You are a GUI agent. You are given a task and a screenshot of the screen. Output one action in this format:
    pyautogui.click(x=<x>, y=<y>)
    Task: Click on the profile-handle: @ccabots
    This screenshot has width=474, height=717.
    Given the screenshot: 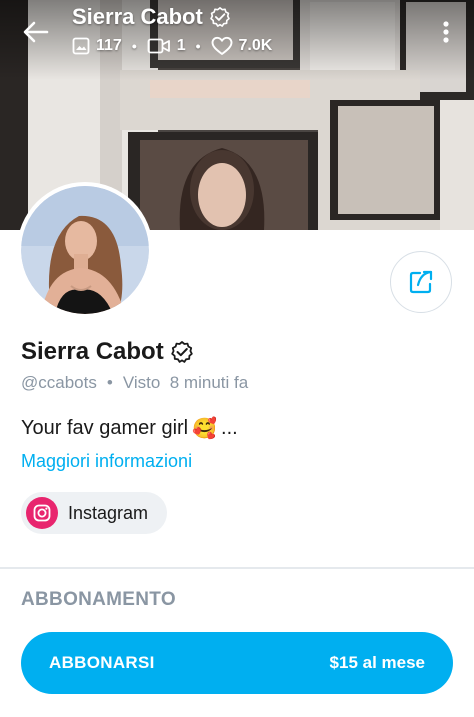 What is the action you would take?
    pyautogui.click(x=59, y=382)
    